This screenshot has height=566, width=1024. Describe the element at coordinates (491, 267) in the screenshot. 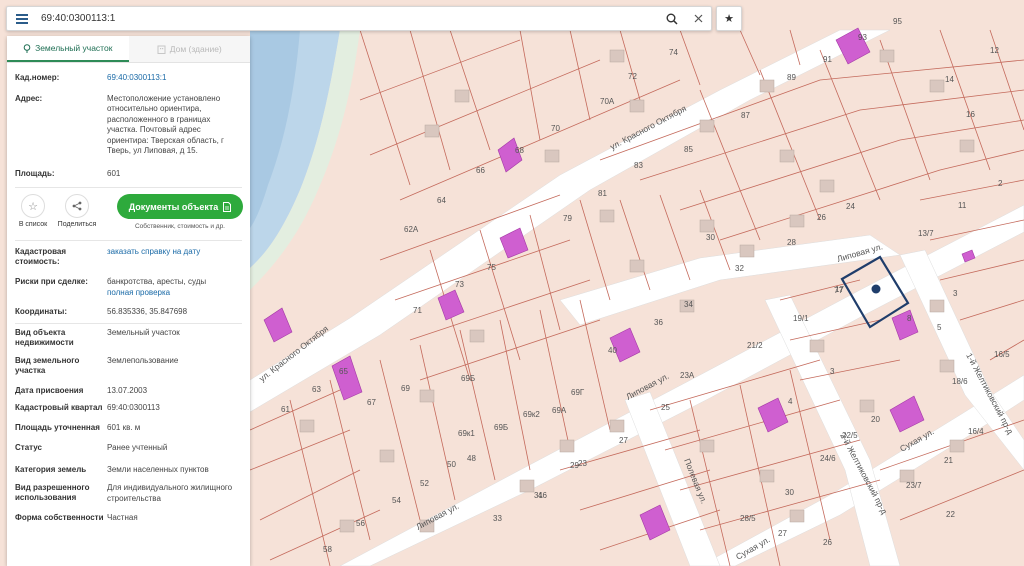

I see `parcel-number-label: 75` at that location.